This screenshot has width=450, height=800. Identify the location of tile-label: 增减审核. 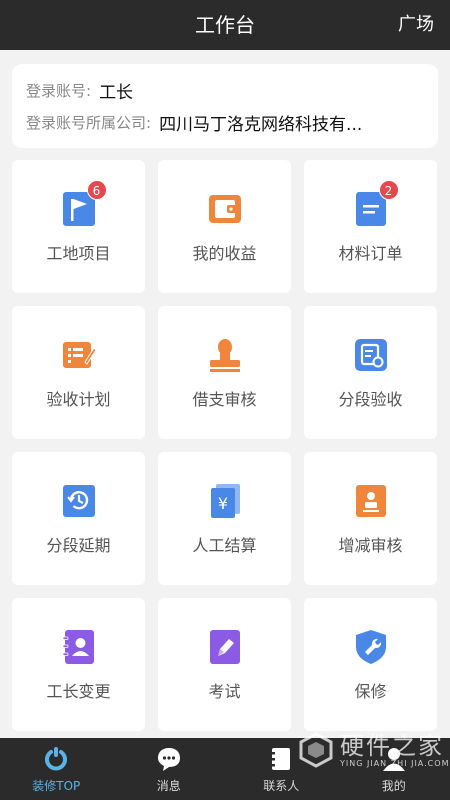
(370, 545).